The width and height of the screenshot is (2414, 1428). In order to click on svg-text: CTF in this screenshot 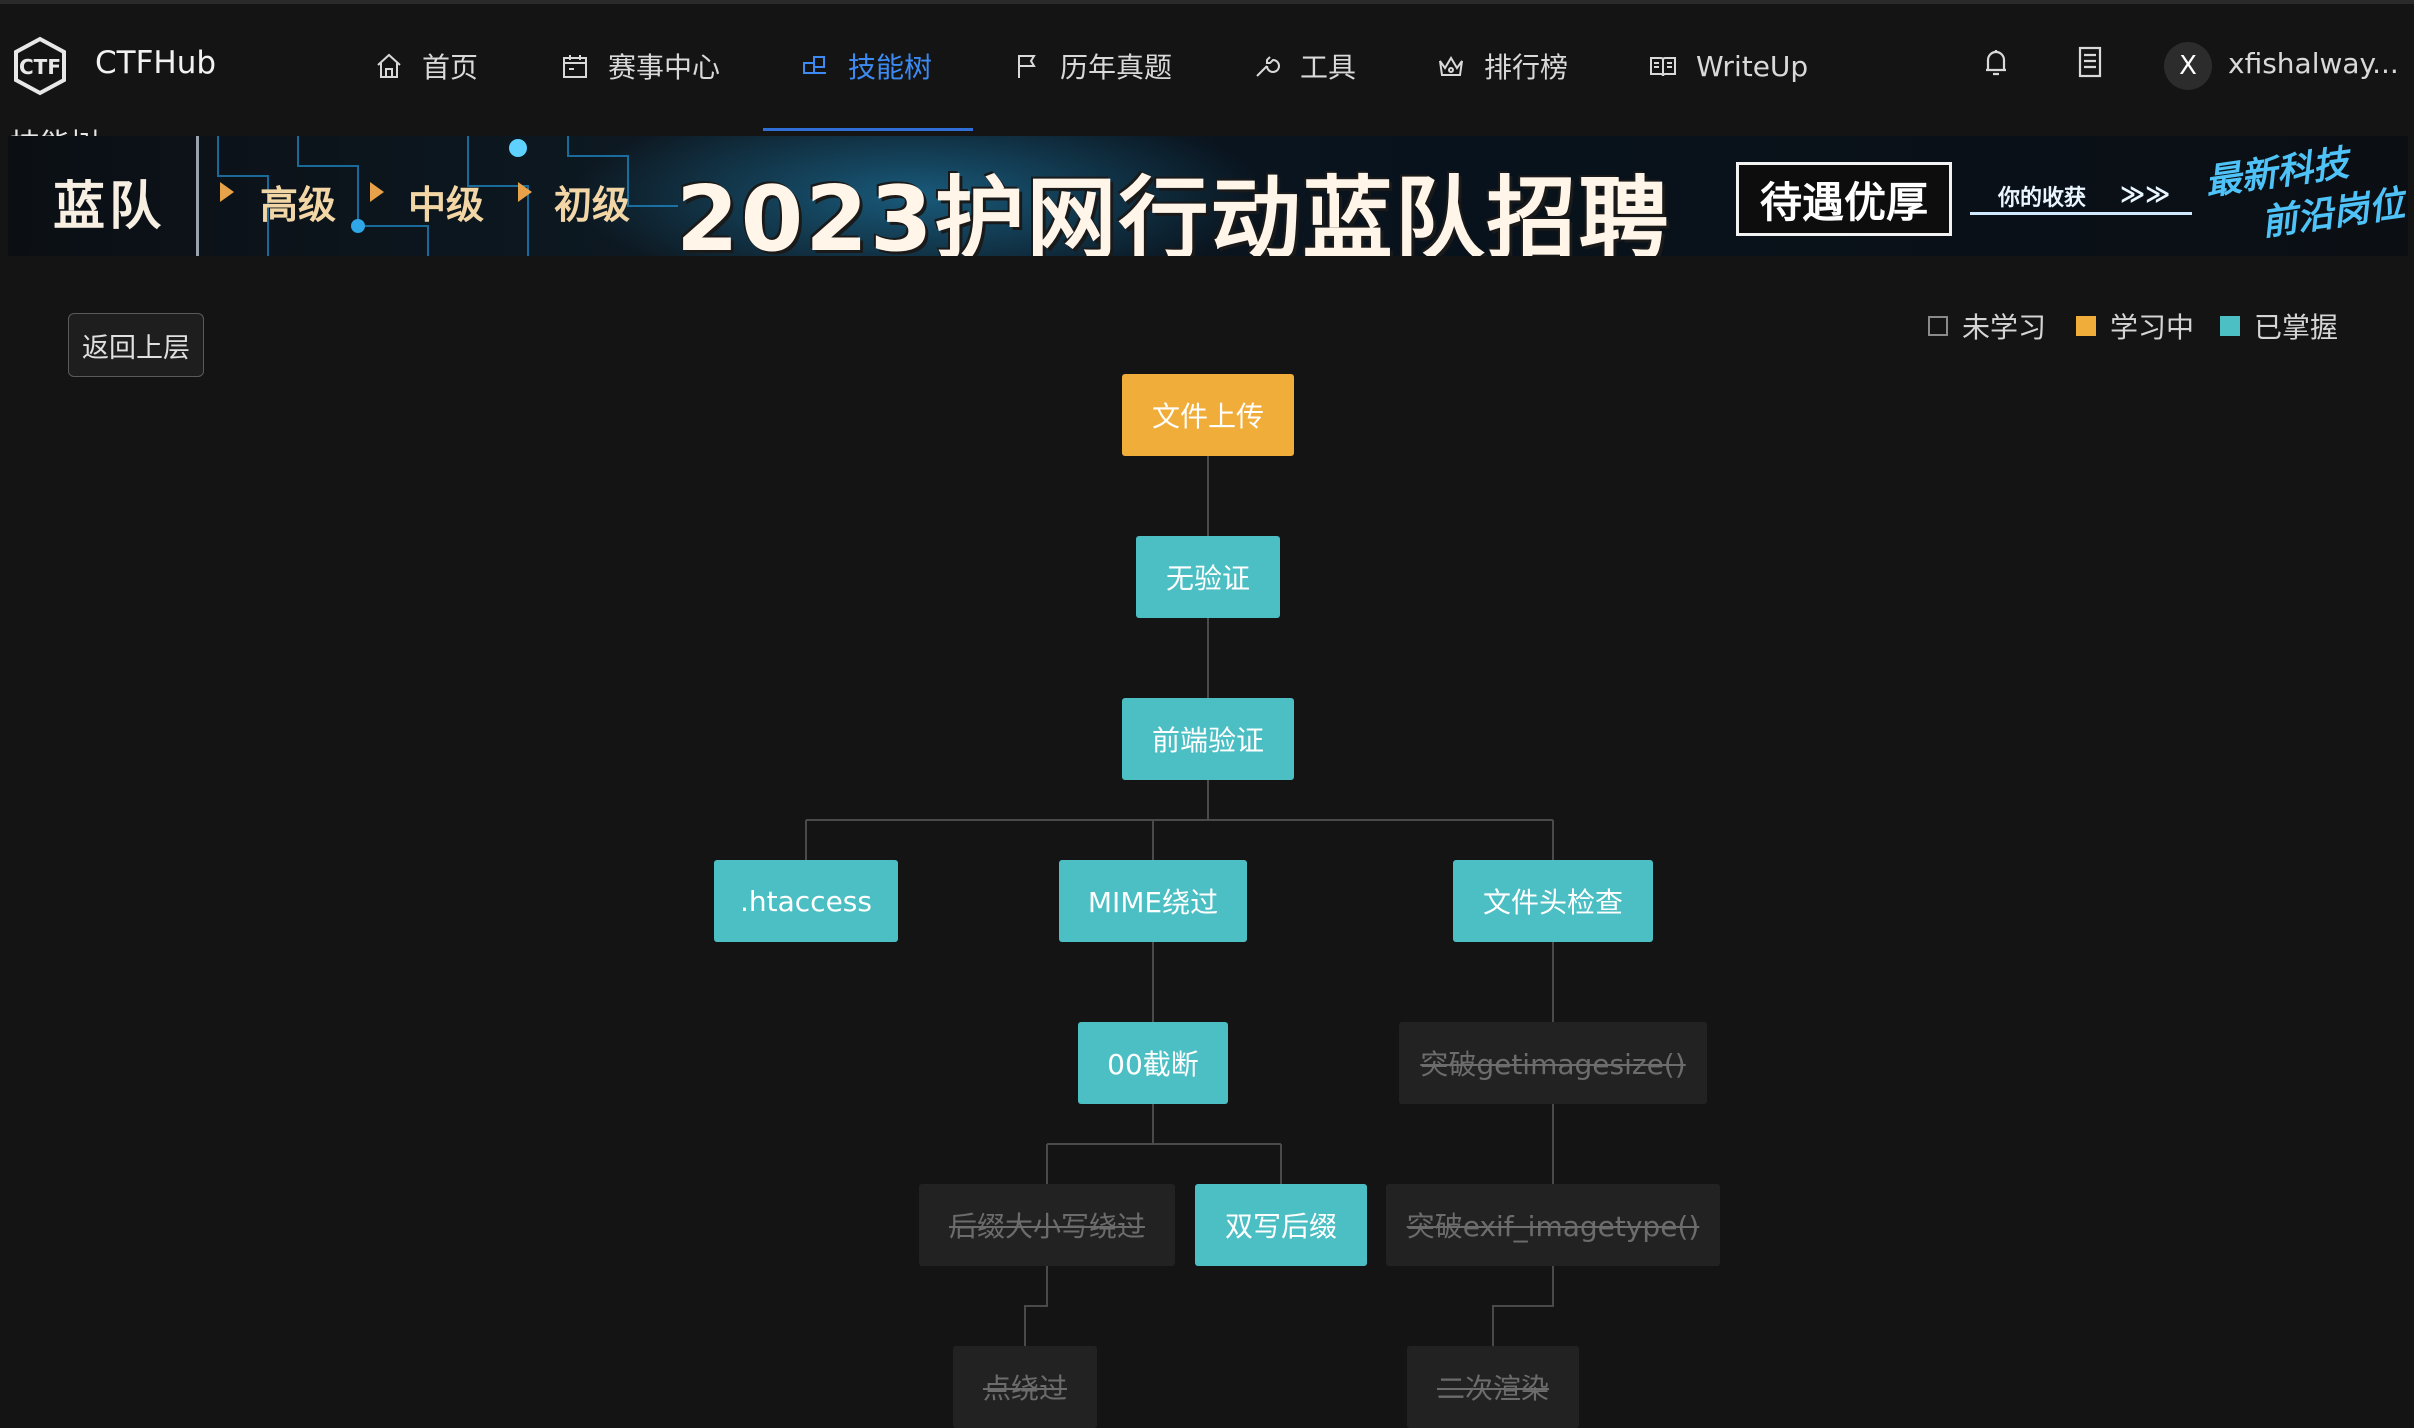, I will do `click(40, 67)`.